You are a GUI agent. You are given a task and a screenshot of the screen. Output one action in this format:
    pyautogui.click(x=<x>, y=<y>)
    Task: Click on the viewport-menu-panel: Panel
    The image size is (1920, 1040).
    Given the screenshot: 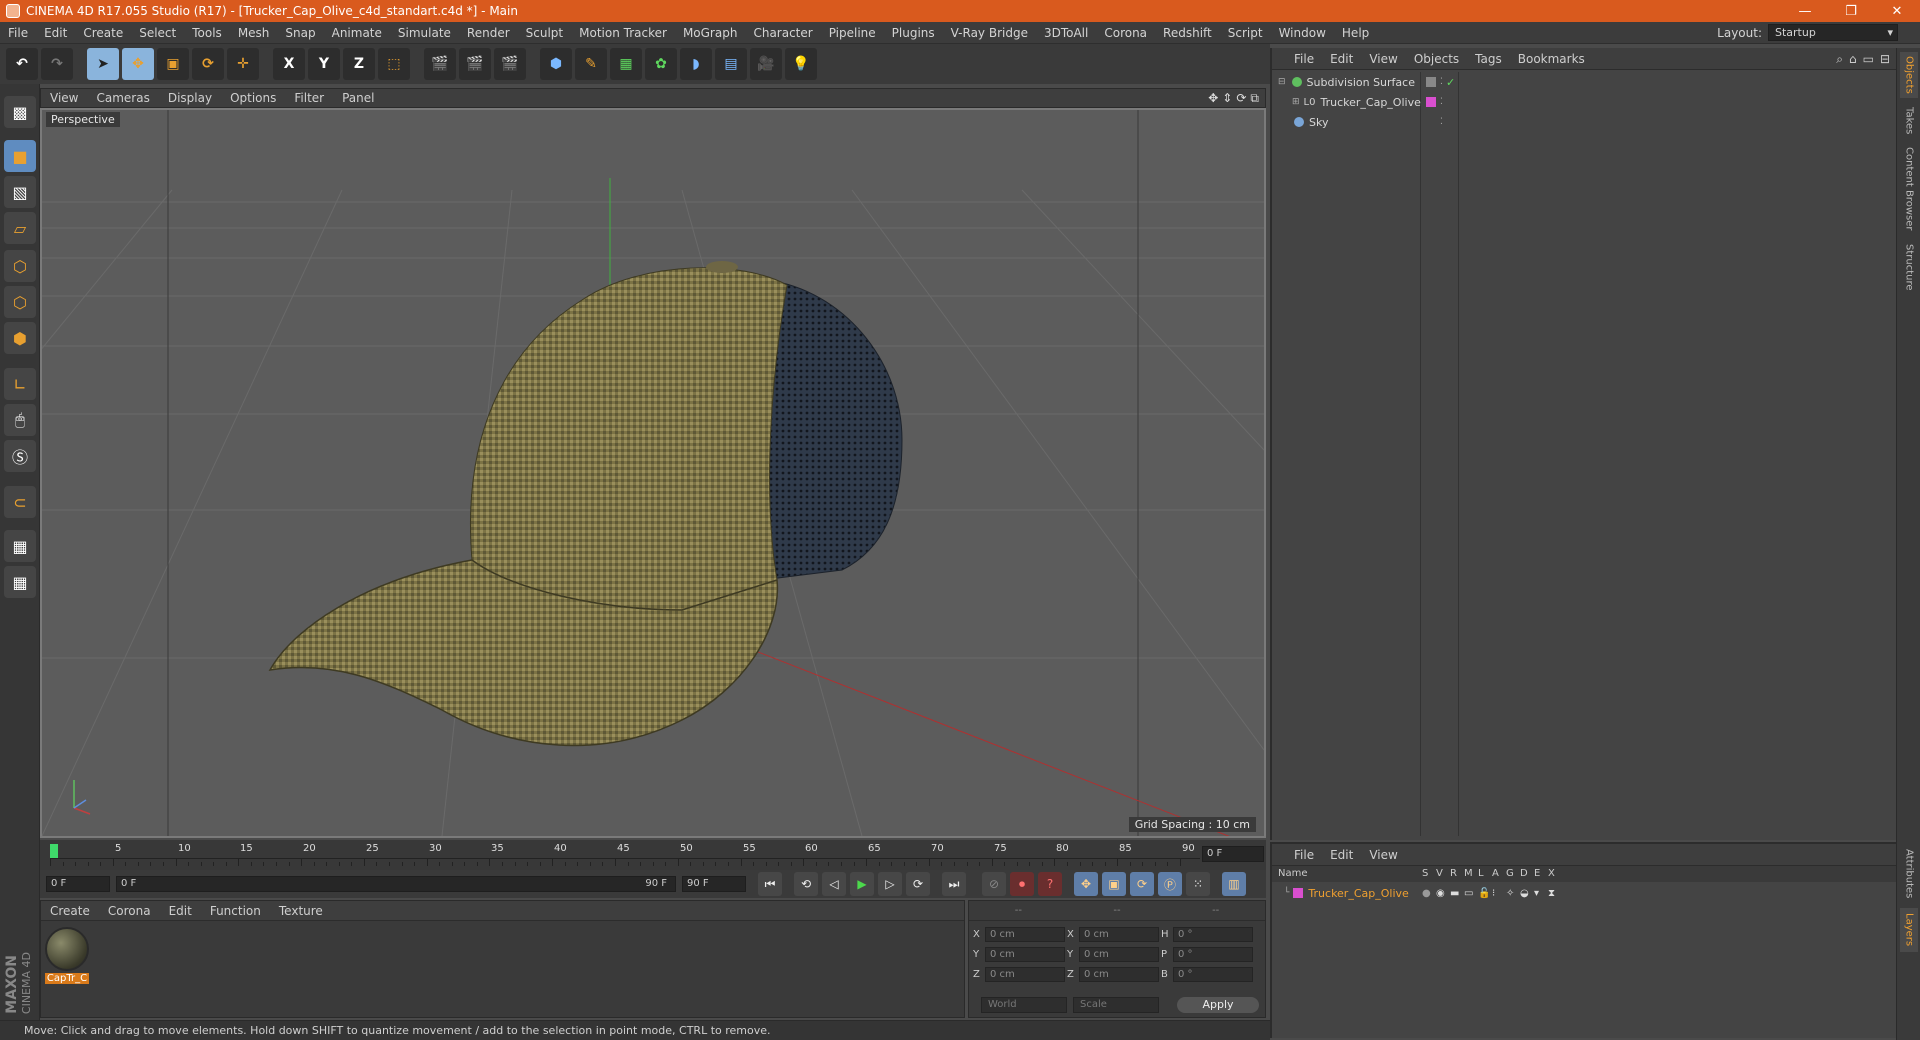 What is the action you would take?
    pyautogui.click(x=358, y=98)
    